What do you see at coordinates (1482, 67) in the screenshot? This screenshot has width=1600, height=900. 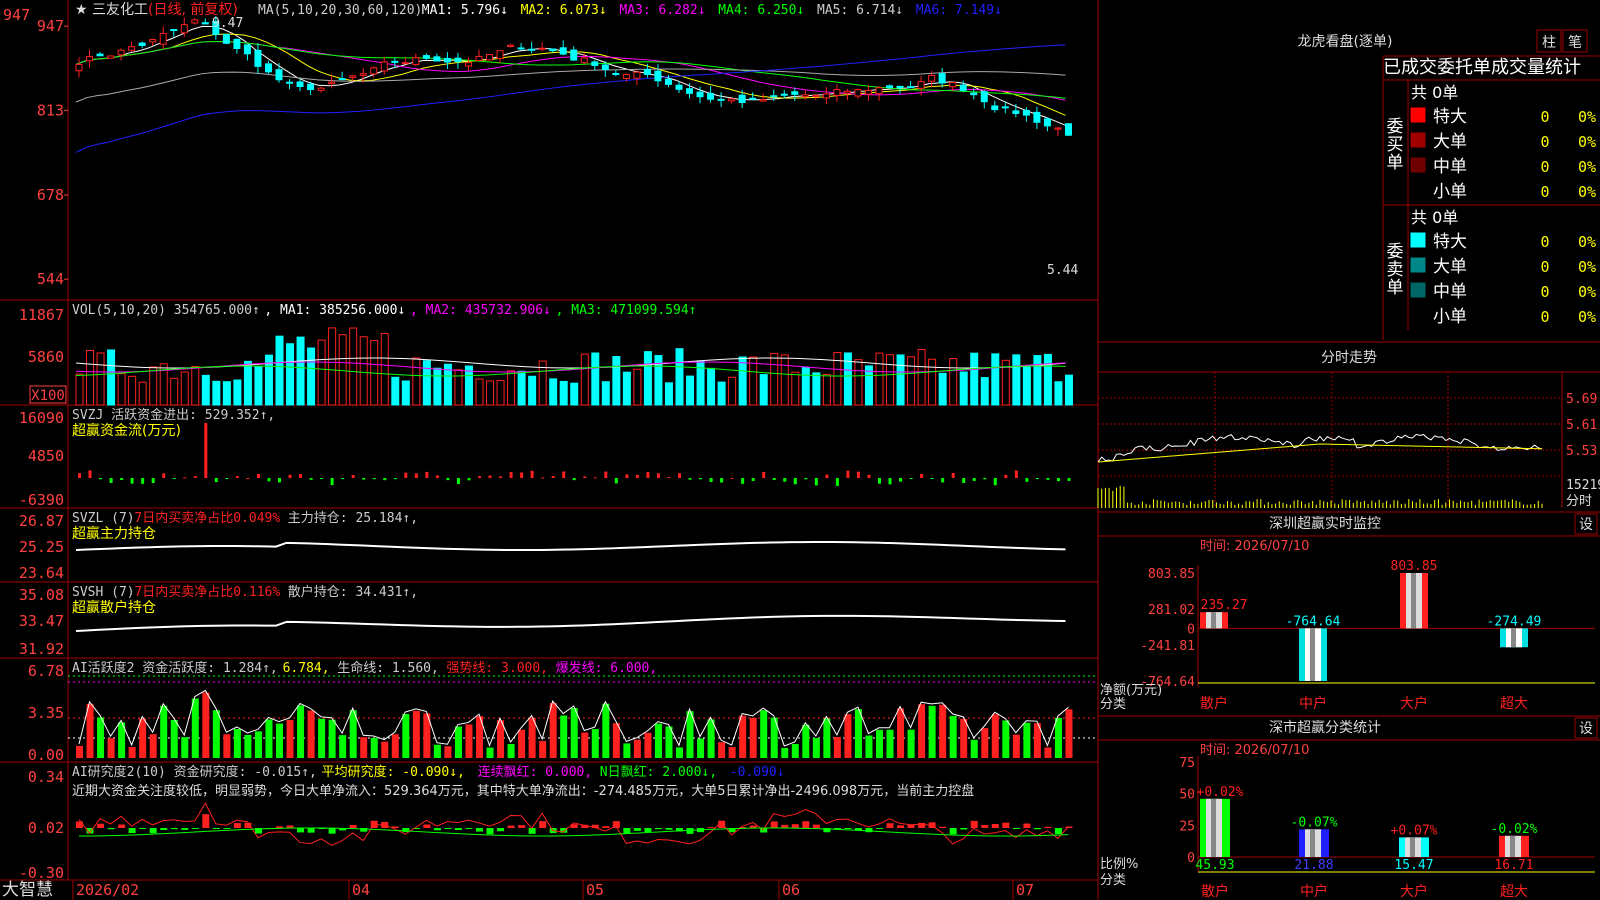 I see `dragon-subtitle: 已成交委托单成交量统计` at bounding box center [1482, 67].